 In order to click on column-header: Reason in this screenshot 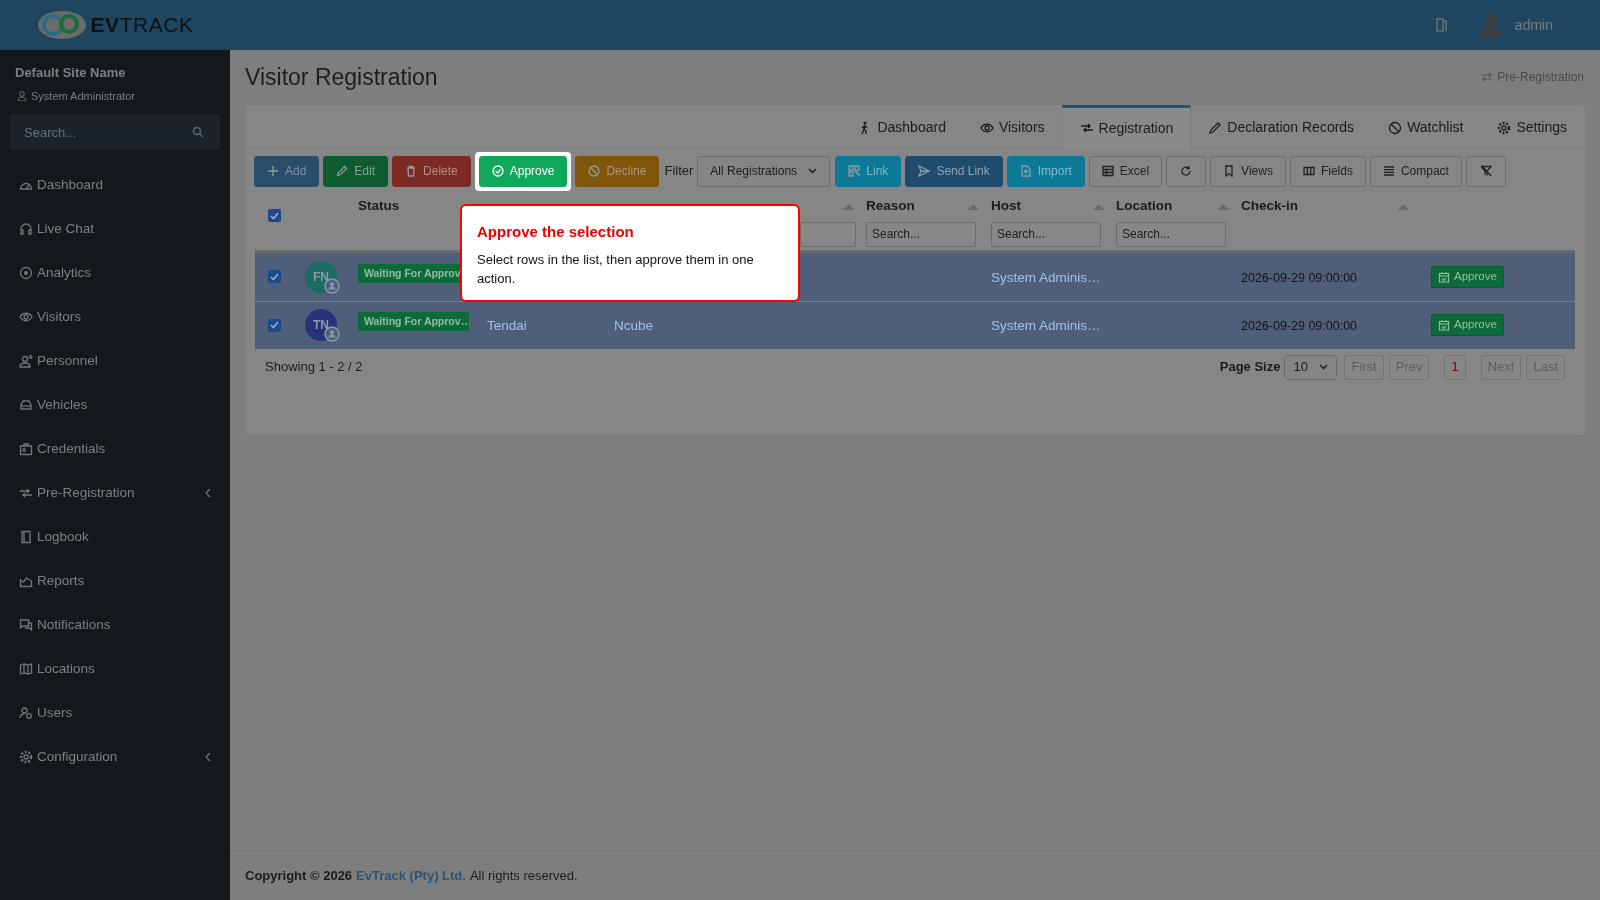, I will do `click(890, 206)`.